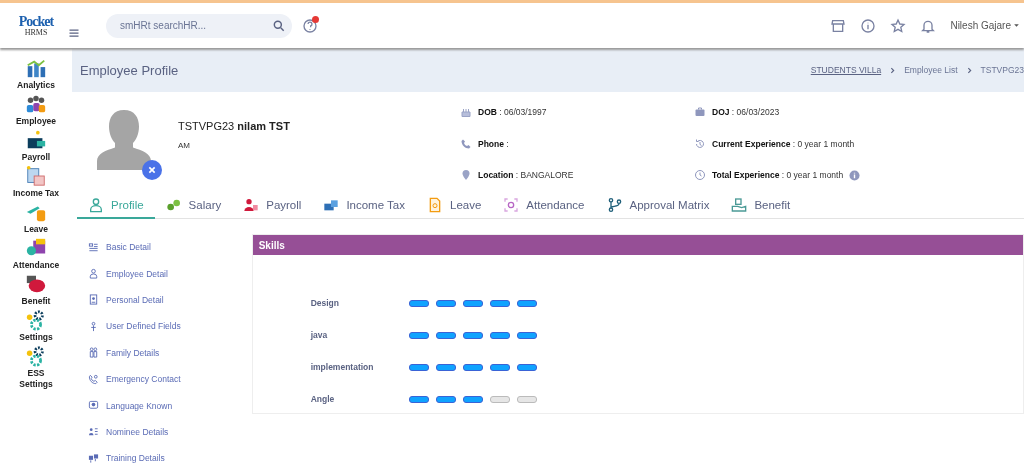 The image size is (1024, 467). Describe the element at coordinates (170, 326) in the screenshot. I see `section-link: User Defined Fields` at that location.